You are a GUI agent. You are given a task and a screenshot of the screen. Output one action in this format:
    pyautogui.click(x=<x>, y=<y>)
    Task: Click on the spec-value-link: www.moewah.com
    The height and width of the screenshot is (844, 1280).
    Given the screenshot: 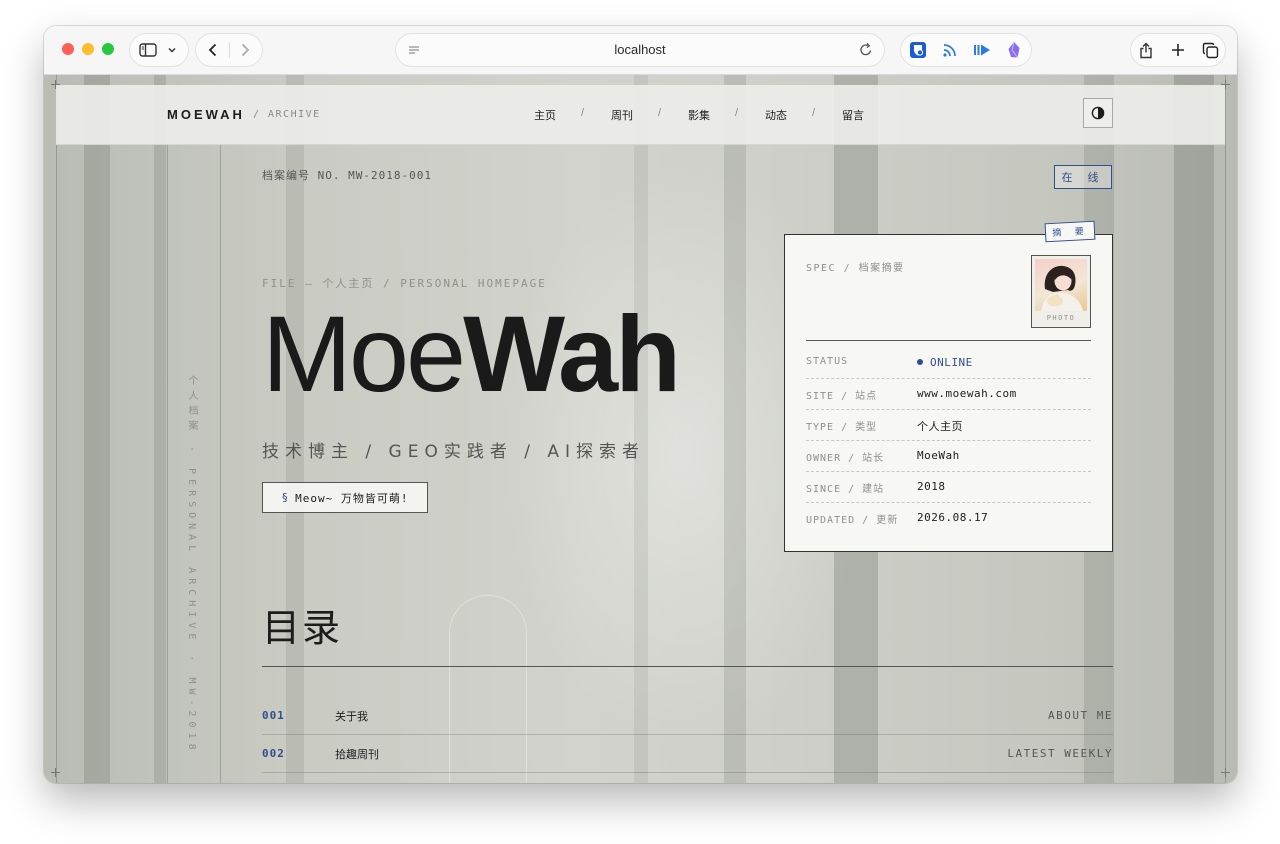 What is the action you would take?
    pyautogui.click(x=967, y=393)
    